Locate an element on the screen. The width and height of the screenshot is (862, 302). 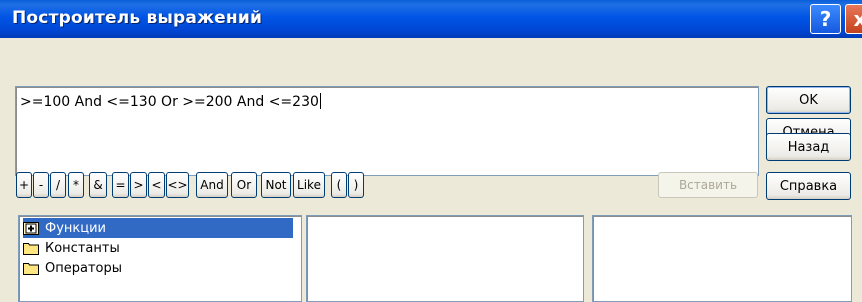
operator-greater-button: > is located at coordinates (138, 185).